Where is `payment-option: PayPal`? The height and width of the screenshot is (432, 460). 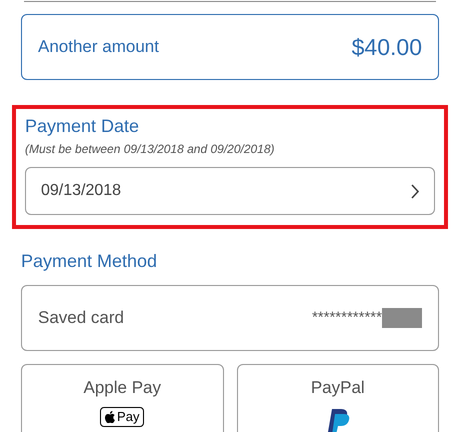 payment-option: PayPal is located at coordinates (337, 398).